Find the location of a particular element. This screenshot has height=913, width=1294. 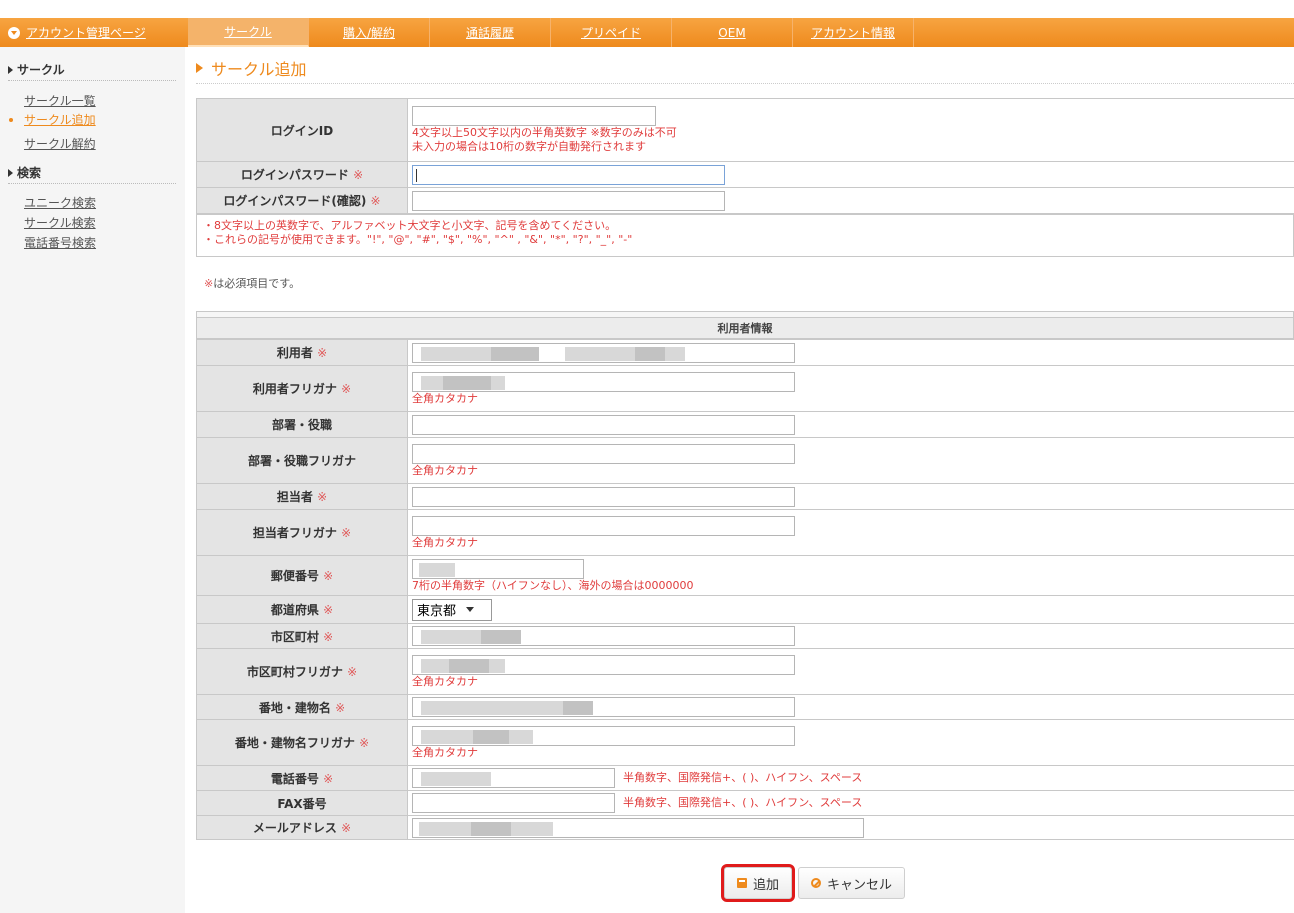

fax-label: FAX番号 is located at coordinates (302, 803).